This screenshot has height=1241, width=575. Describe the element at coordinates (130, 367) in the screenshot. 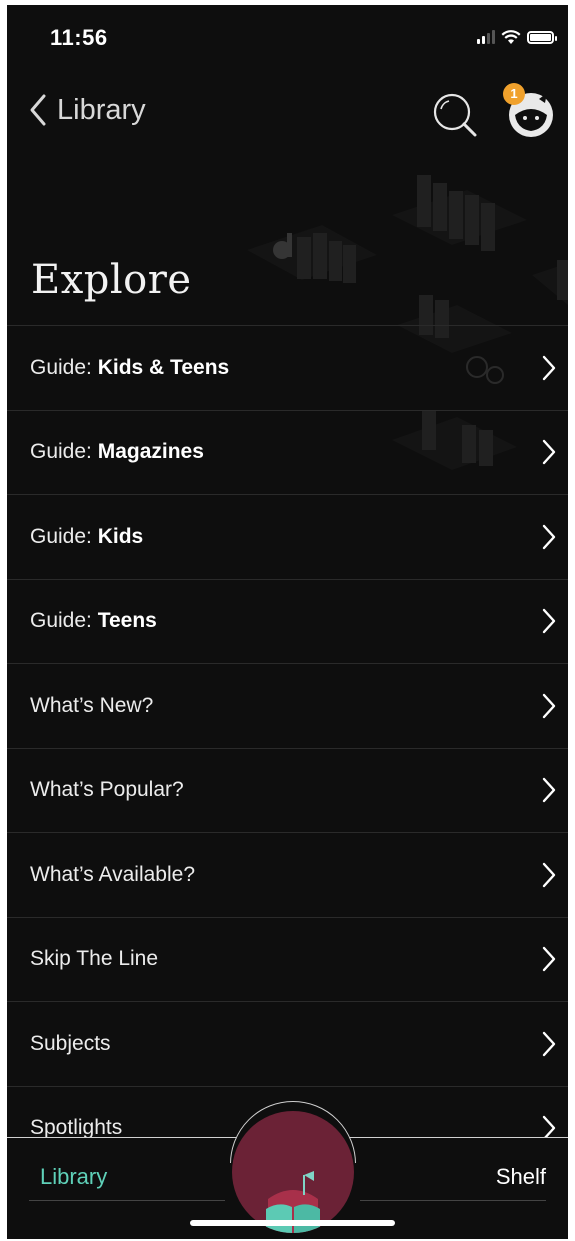

I see `menu-item-label: Guide: Kids & Teens` at that location.